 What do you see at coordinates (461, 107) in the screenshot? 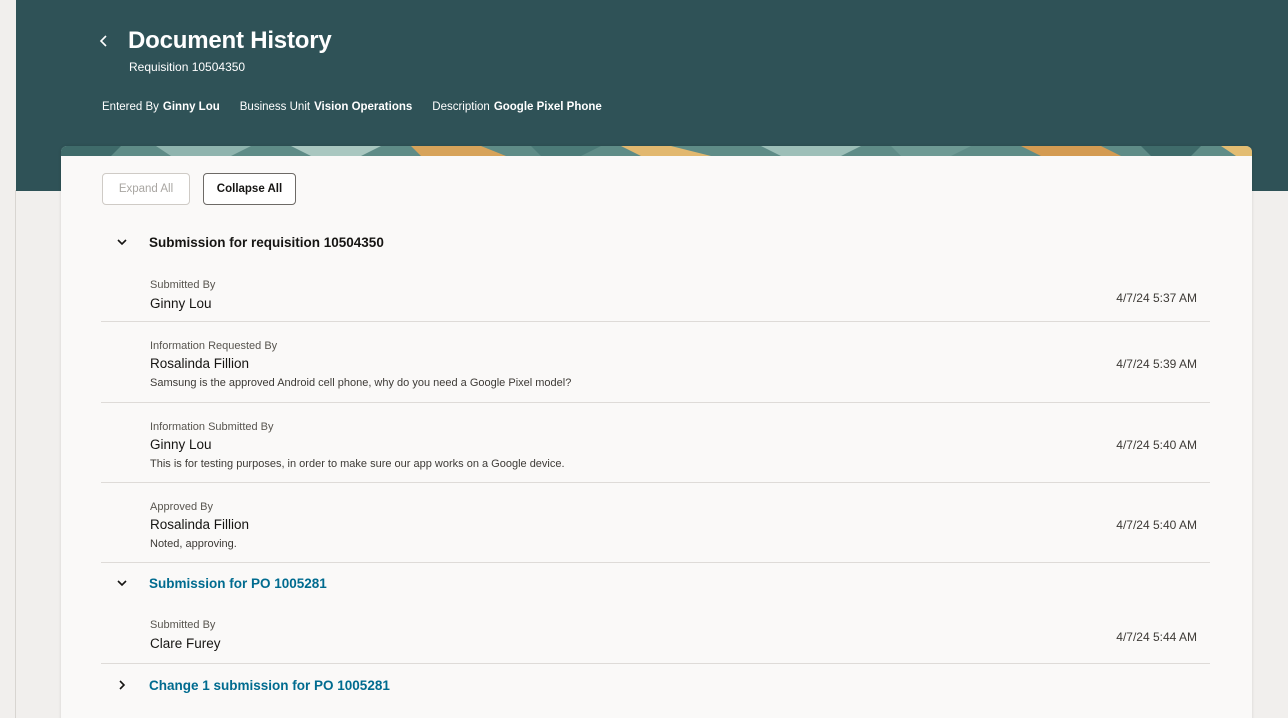
I see `meta-label: Description` at bounding box center [461, 107].